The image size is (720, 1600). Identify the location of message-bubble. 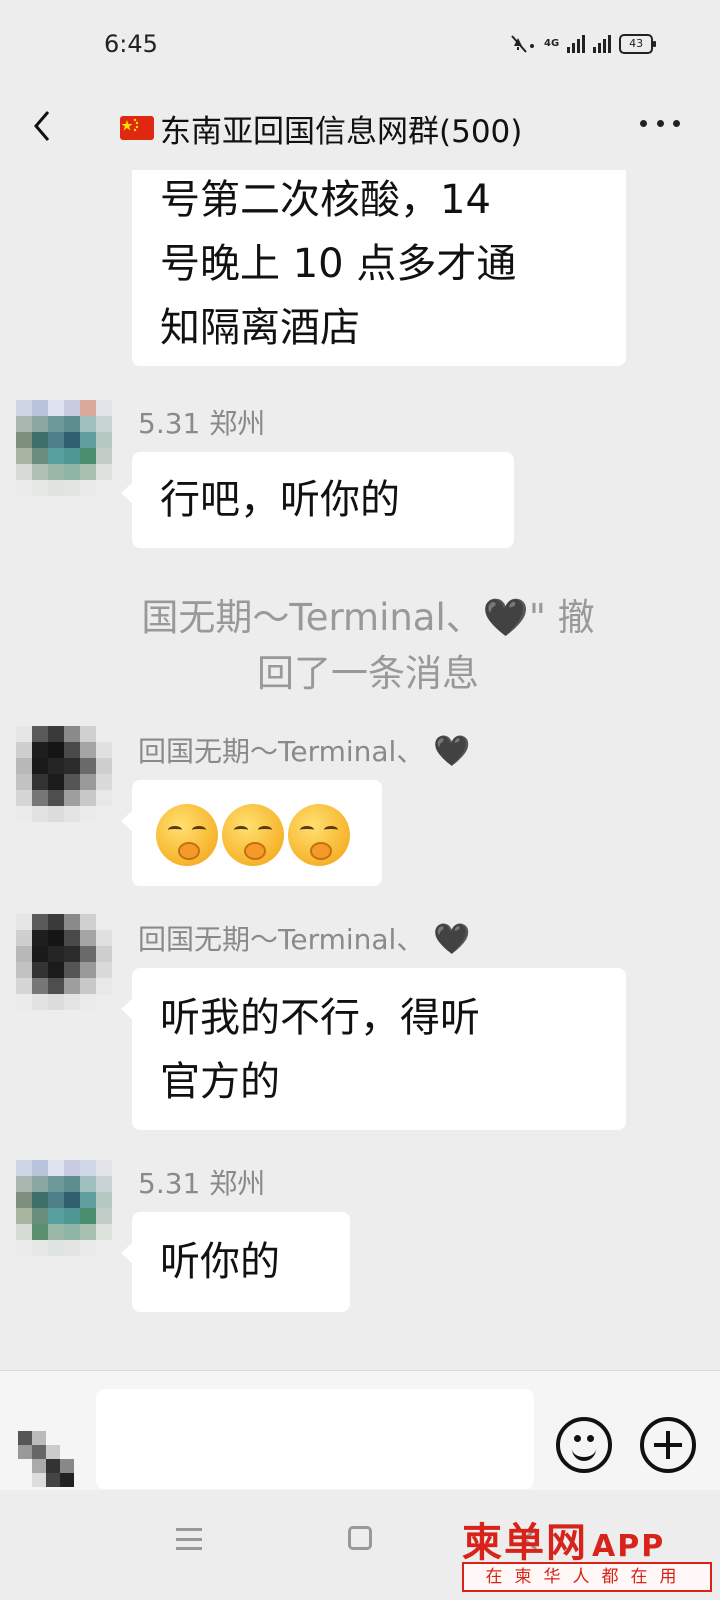
(251, 833).